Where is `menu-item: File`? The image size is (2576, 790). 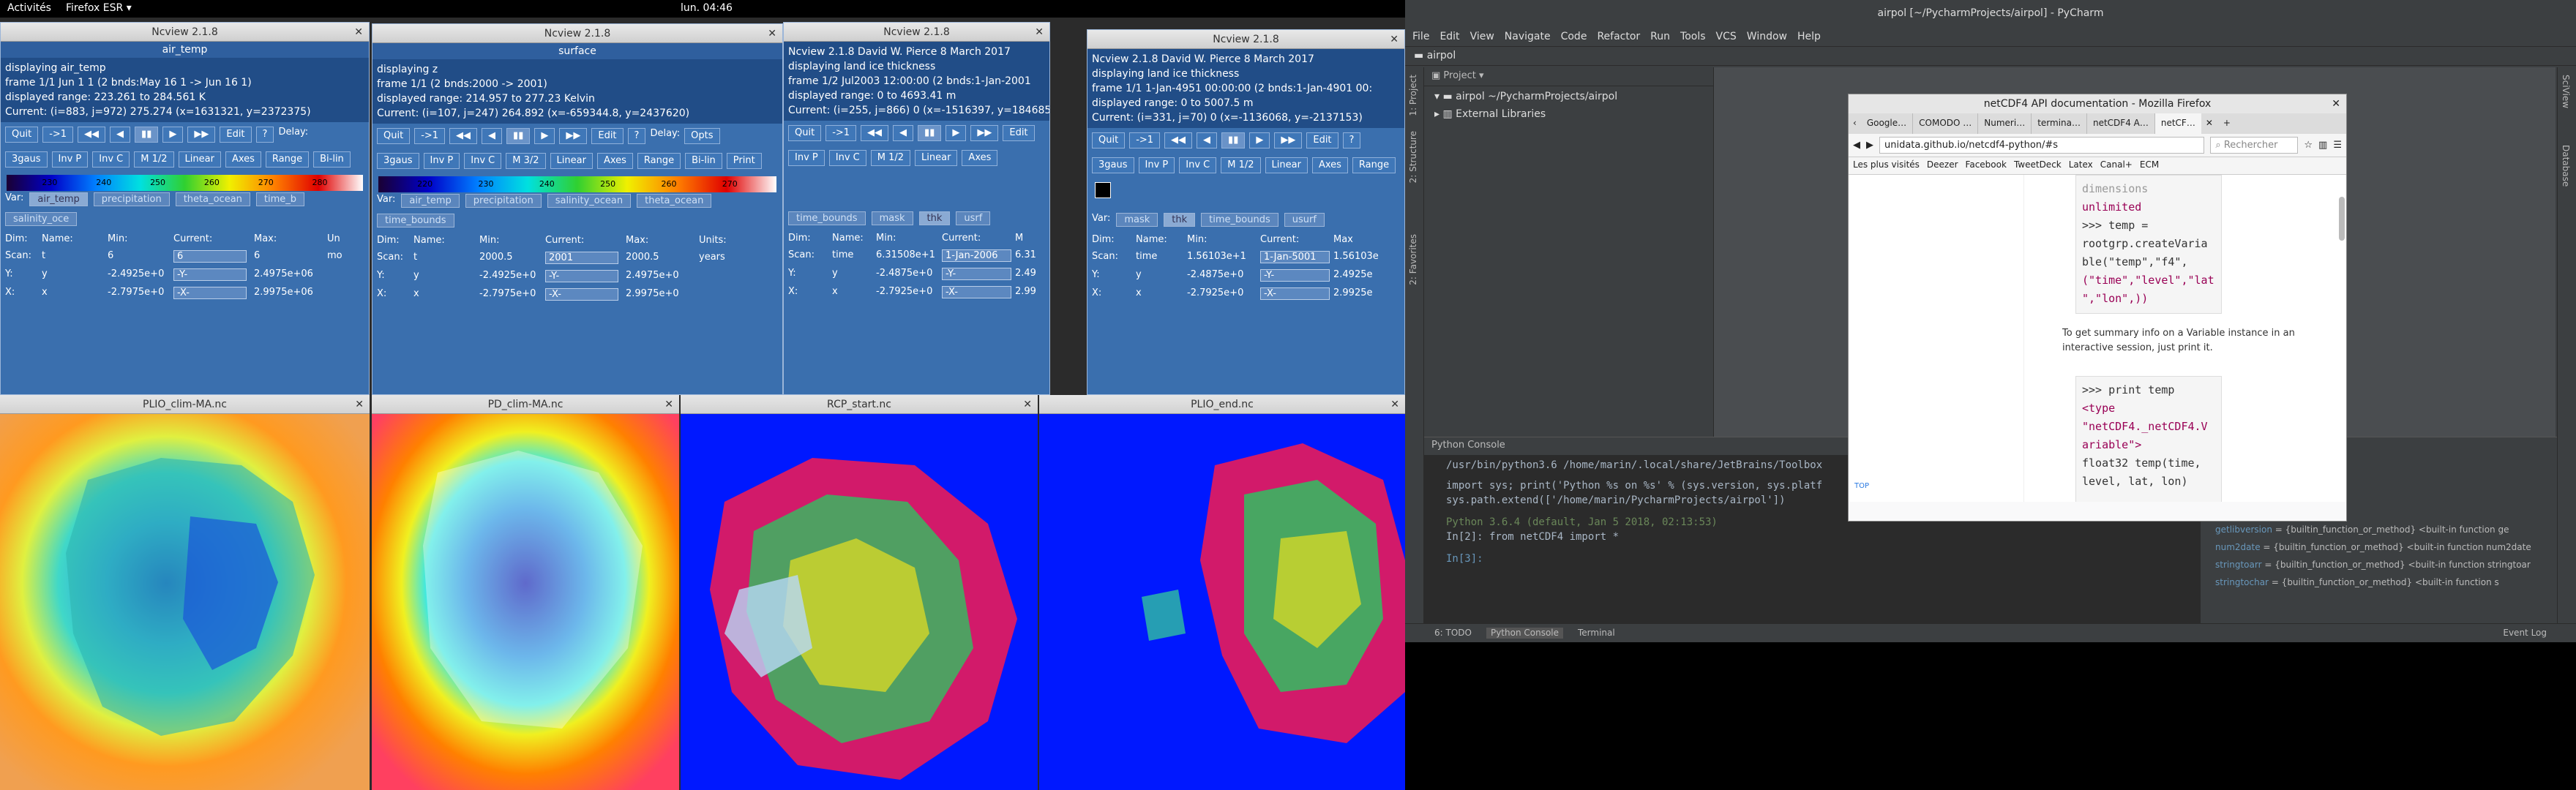 menu-item: File is located at coordinates (1420, 36).